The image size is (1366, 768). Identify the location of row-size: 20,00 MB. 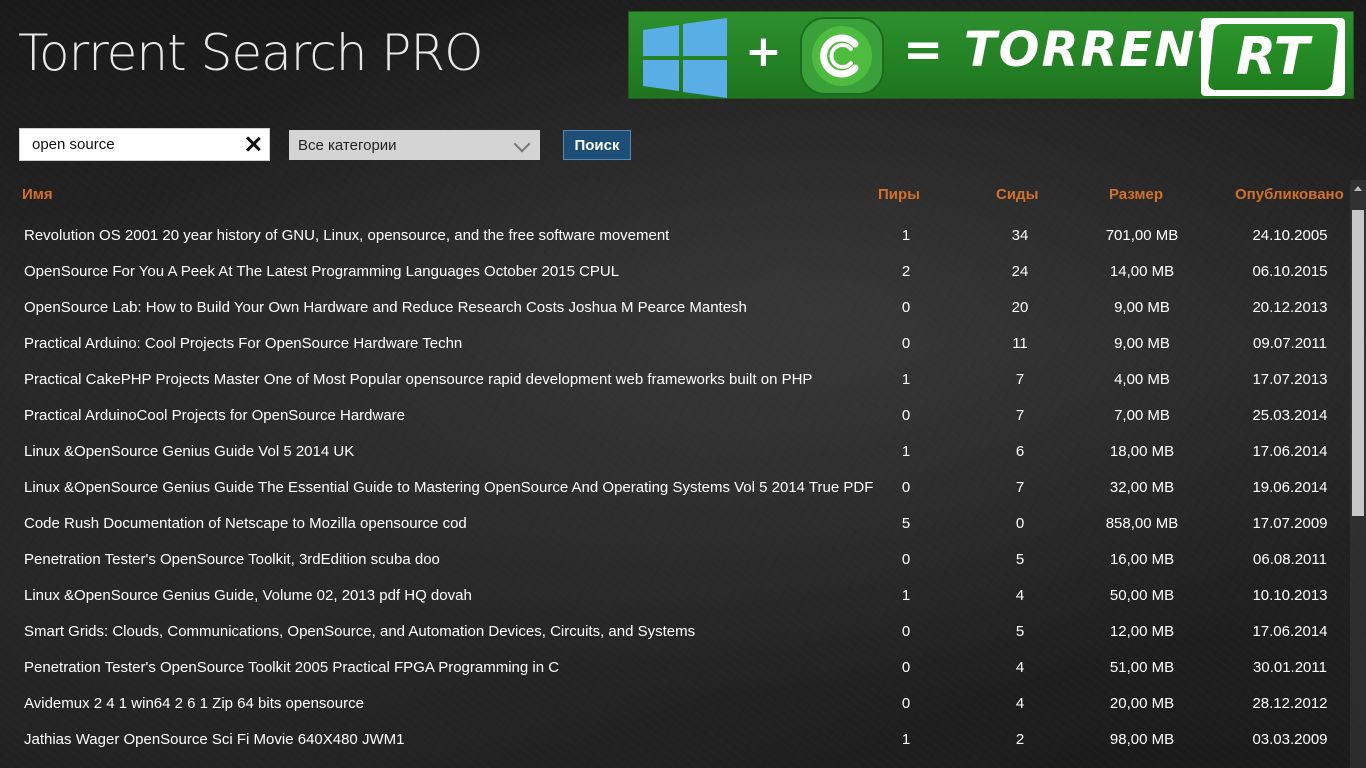
(1142, 703).